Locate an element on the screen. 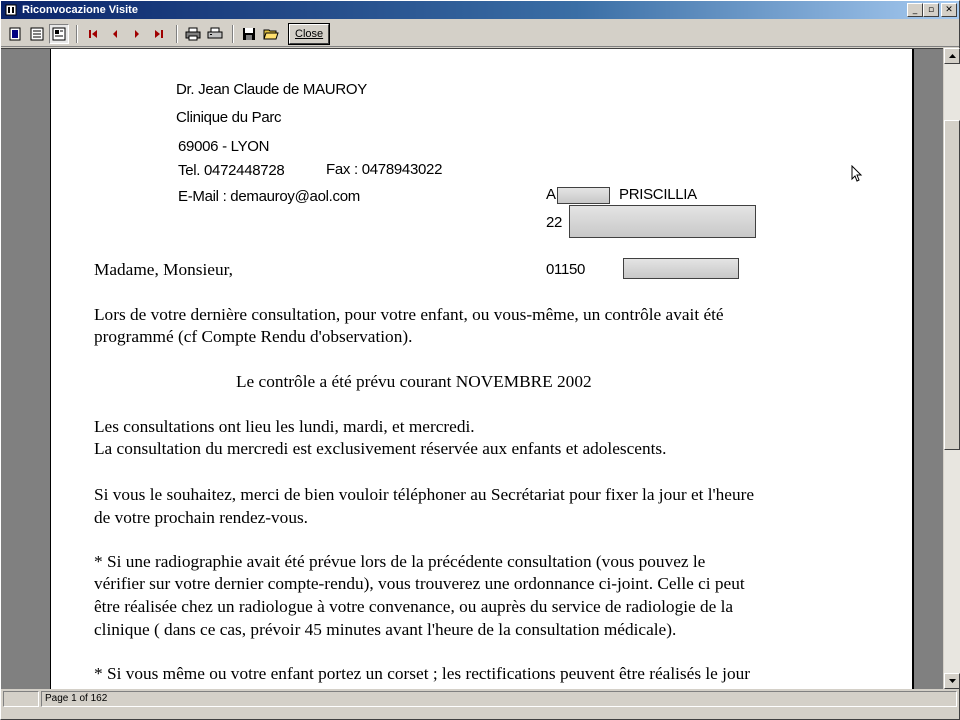 The image size is (960, 720). clinic-email: E-Mail : demauroy@aol.com is located at coordinates (269, 196).